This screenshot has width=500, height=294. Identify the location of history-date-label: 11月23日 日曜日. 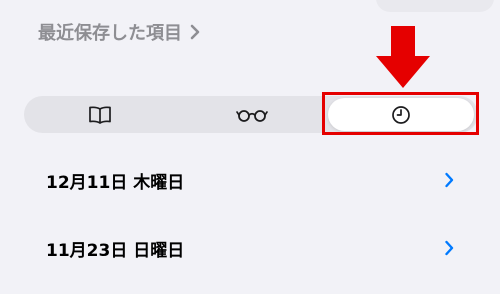
(115, 250).